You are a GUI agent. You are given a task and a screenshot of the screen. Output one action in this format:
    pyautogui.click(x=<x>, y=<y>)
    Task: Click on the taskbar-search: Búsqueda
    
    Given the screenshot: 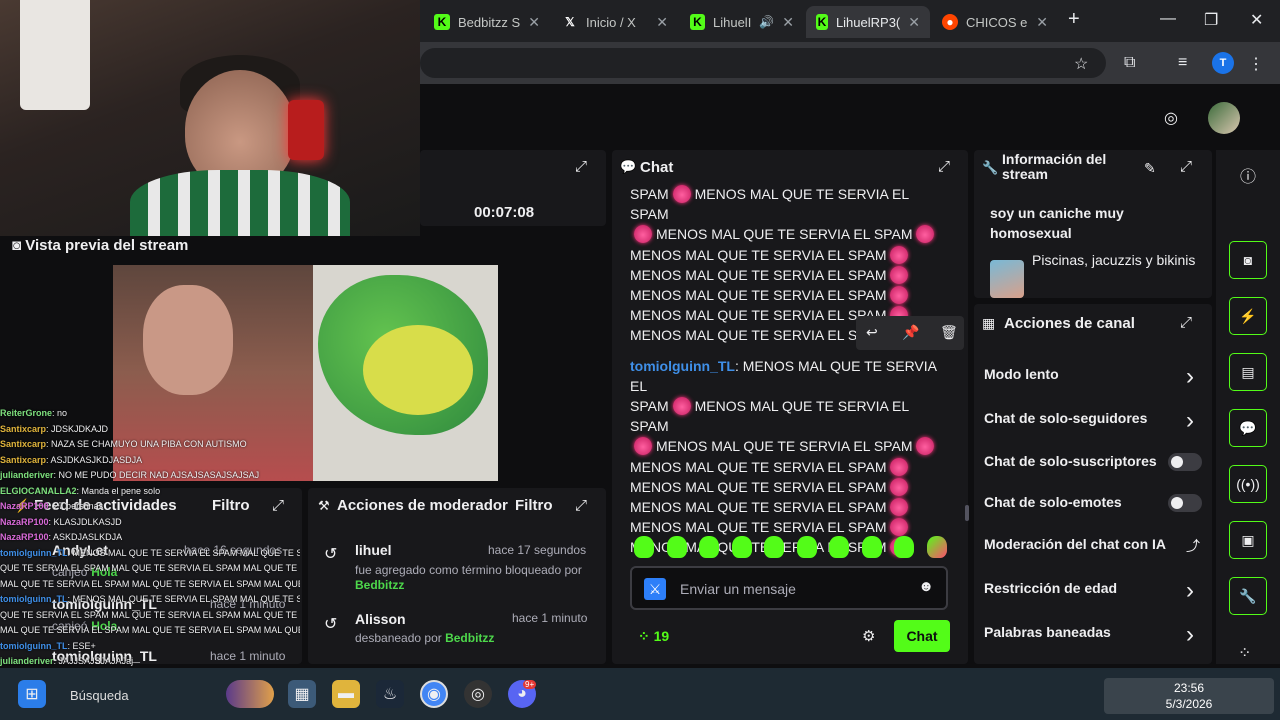 What is the action you would take?
    pyautogui.click(x=99, y=695)
    